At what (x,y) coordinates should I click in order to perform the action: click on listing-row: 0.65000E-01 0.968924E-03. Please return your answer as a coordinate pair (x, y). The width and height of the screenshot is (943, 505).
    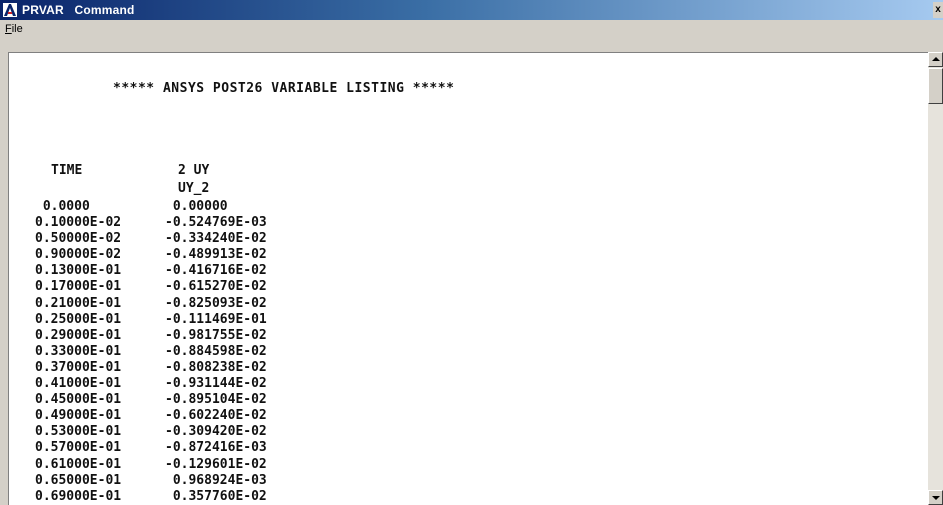
    Looking at the image, I should click on (235, 481).